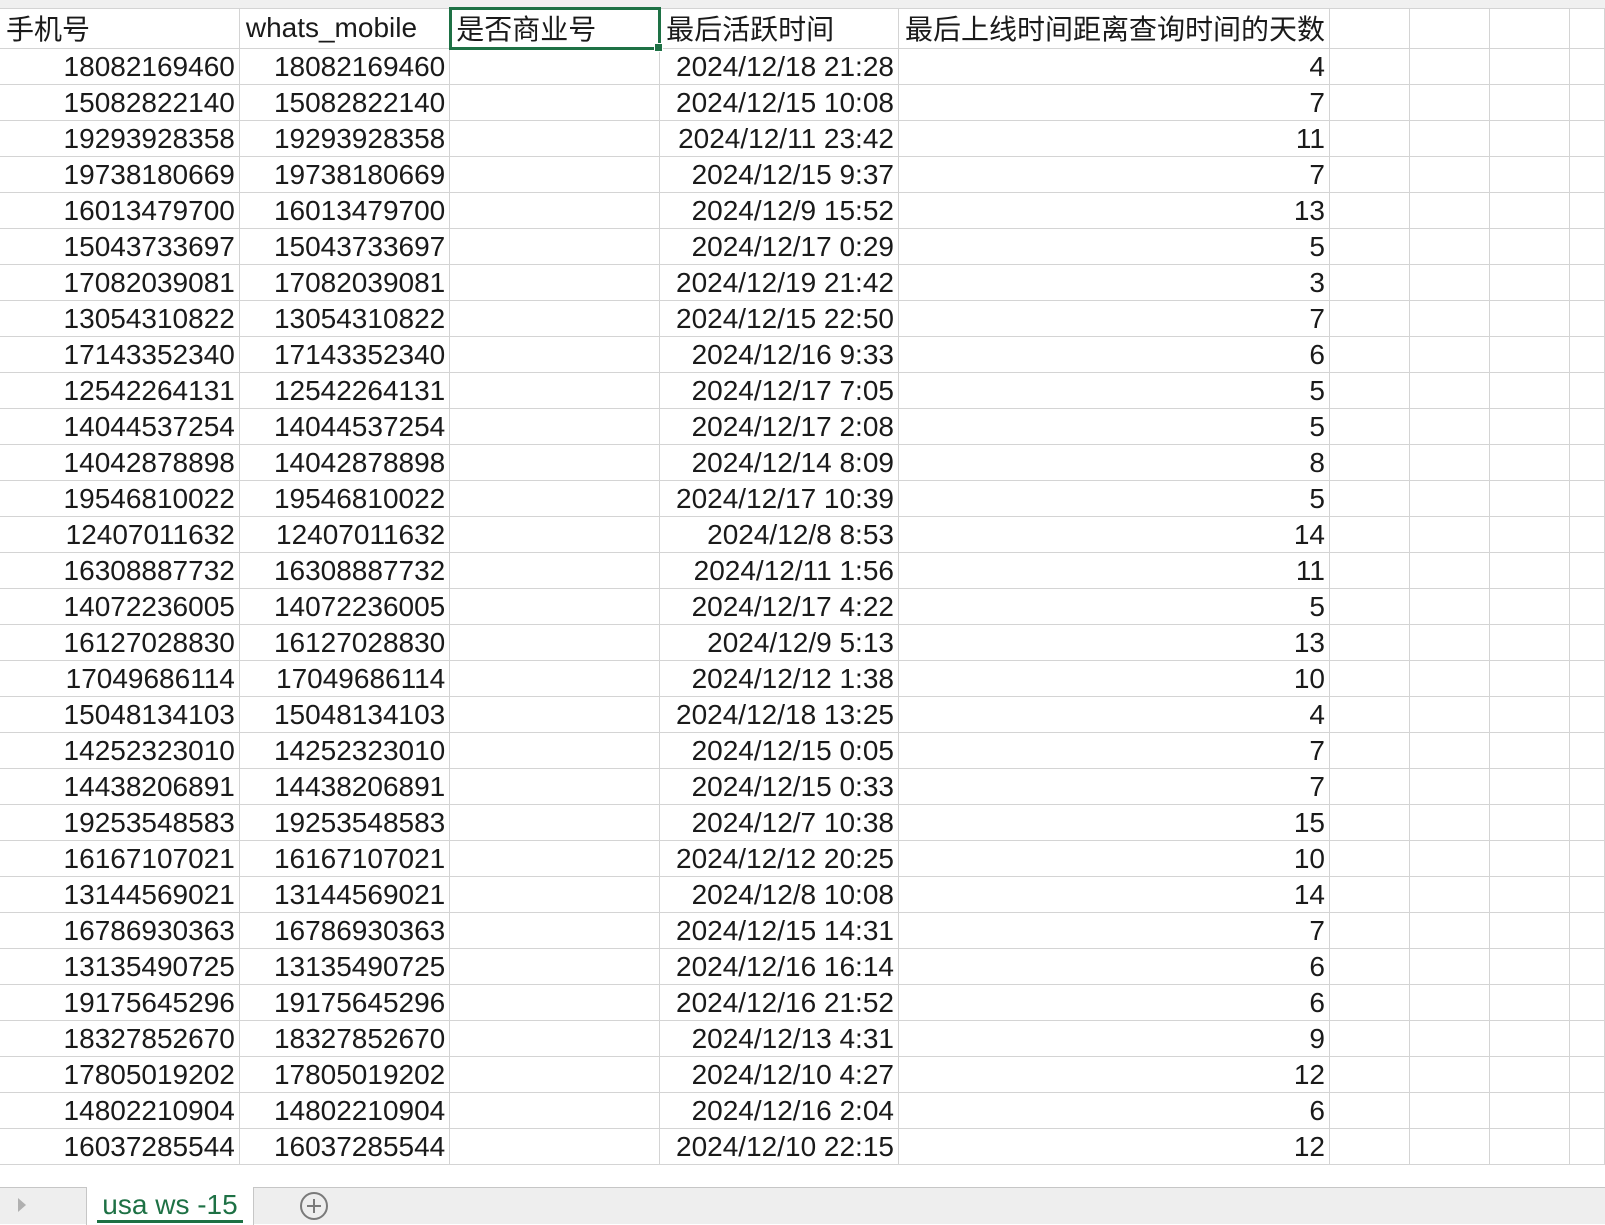  I want to click on cell: 10, so click(1114, 678).